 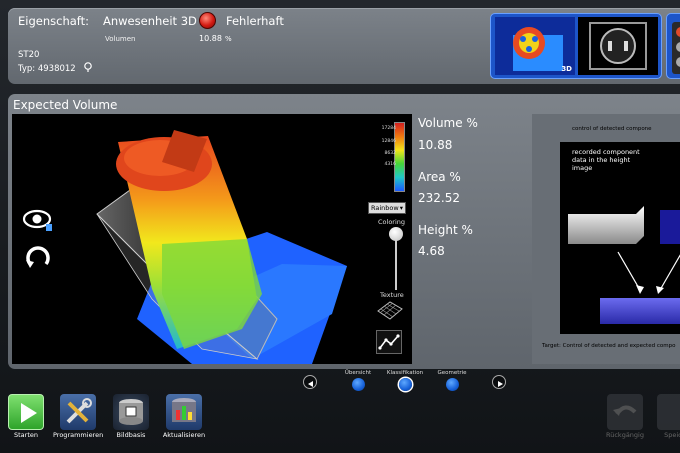 What do you see at coordinates (388, 141) in the screenshot?
I see `scale-tick: 12846` at bounding box center [388, 141].